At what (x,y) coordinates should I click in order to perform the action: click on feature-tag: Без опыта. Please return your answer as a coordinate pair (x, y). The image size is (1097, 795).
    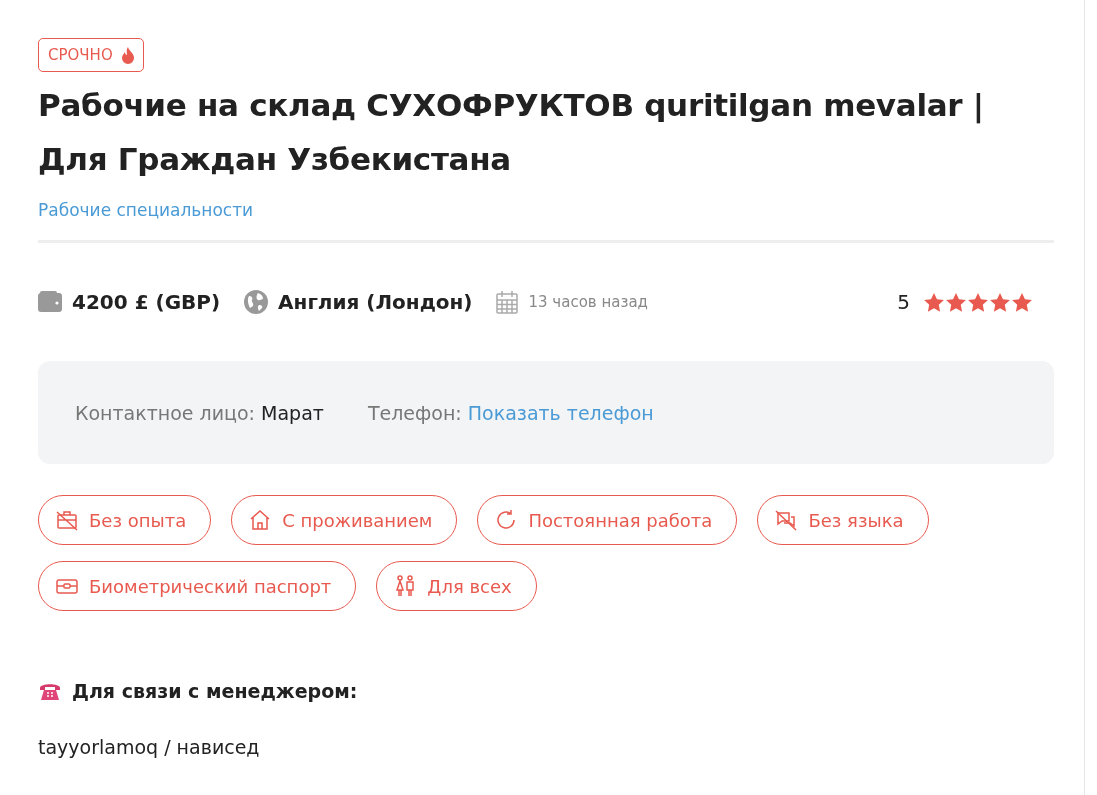
    Looking at the image, I should click on (125, 520).